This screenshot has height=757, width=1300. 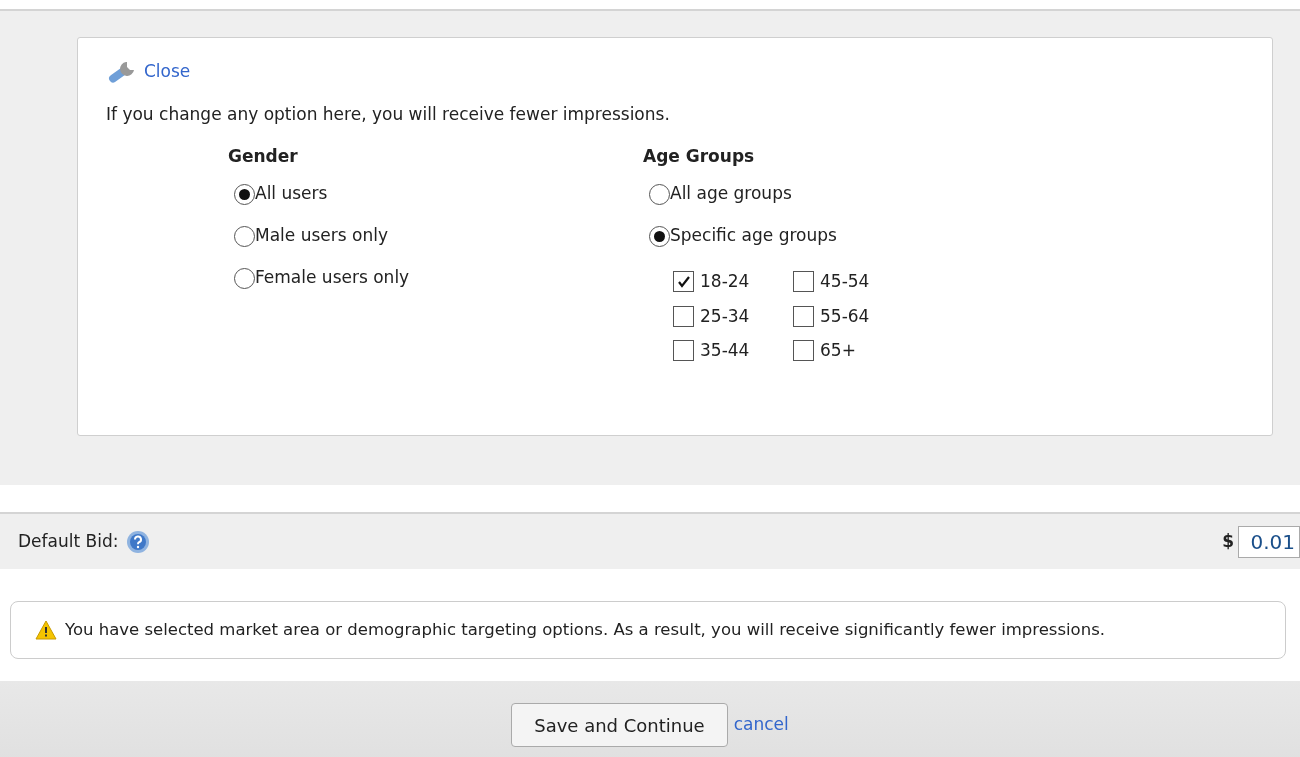 I want to click on cancel-link: cancel, so click(x=761, y=725).